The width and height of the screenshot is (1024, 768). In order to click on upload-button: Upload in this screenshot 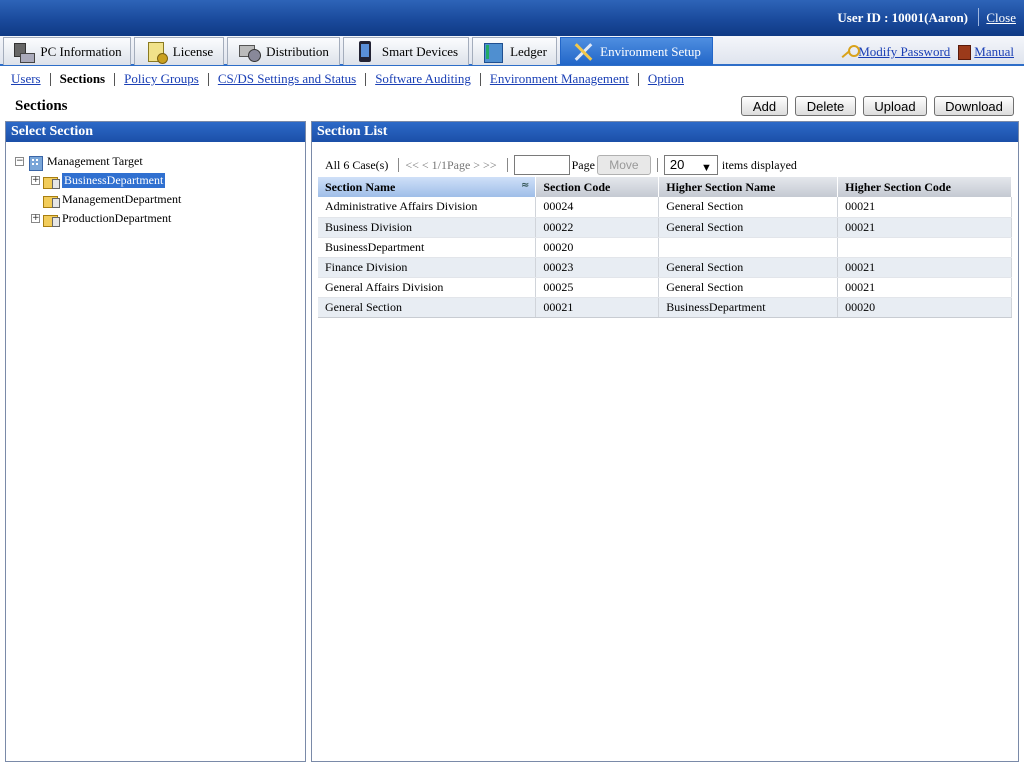, I will do `click(895, 106)`.